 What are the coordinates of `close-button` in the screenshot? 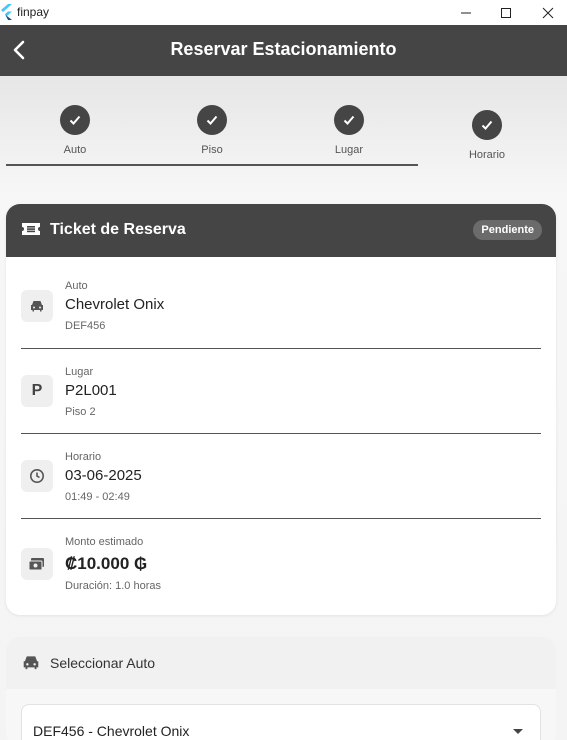 It's located at (546, 12).